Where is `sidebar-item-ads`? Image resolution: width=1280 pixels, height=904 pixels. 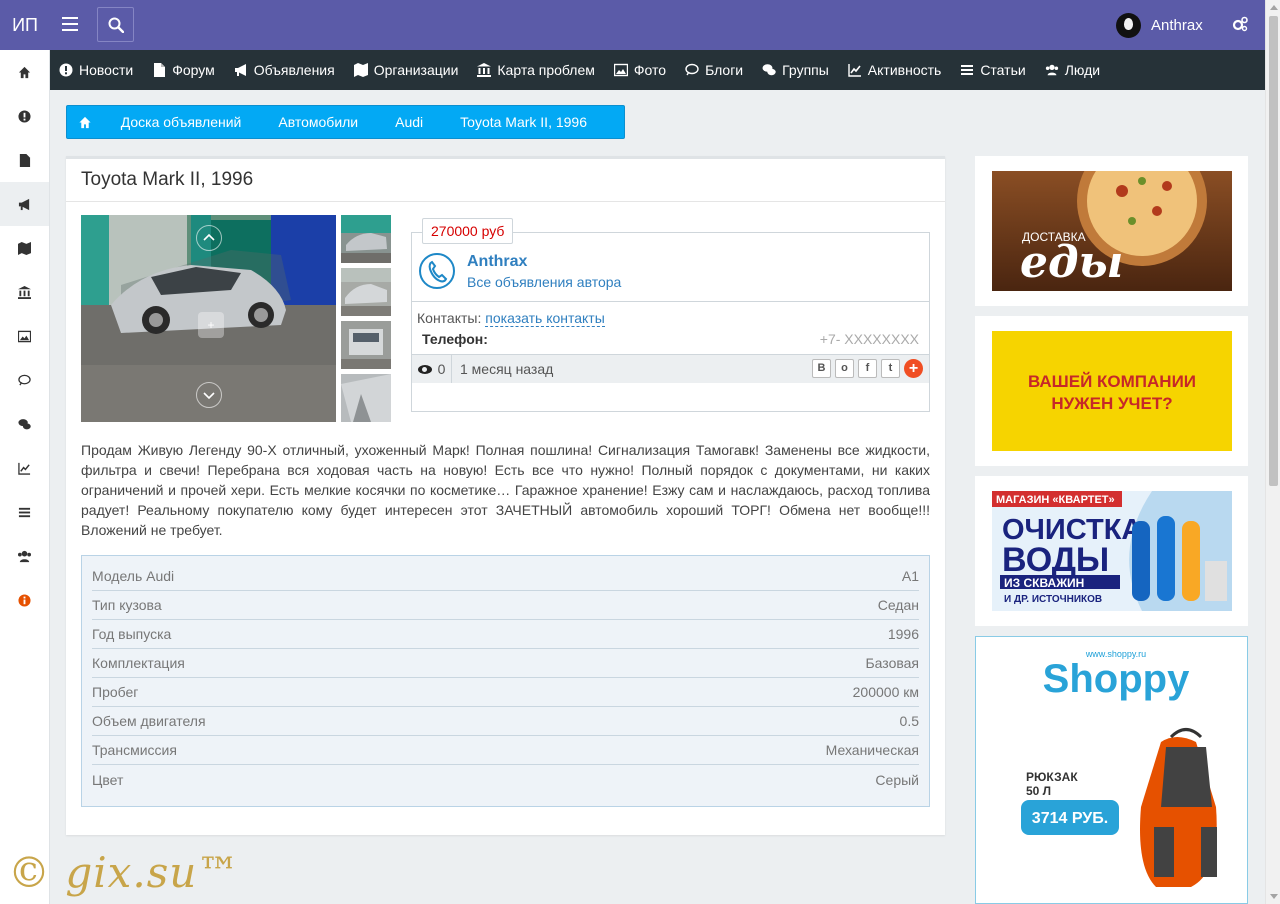
sidebar-item-ads is located at coordinates (24, 204).